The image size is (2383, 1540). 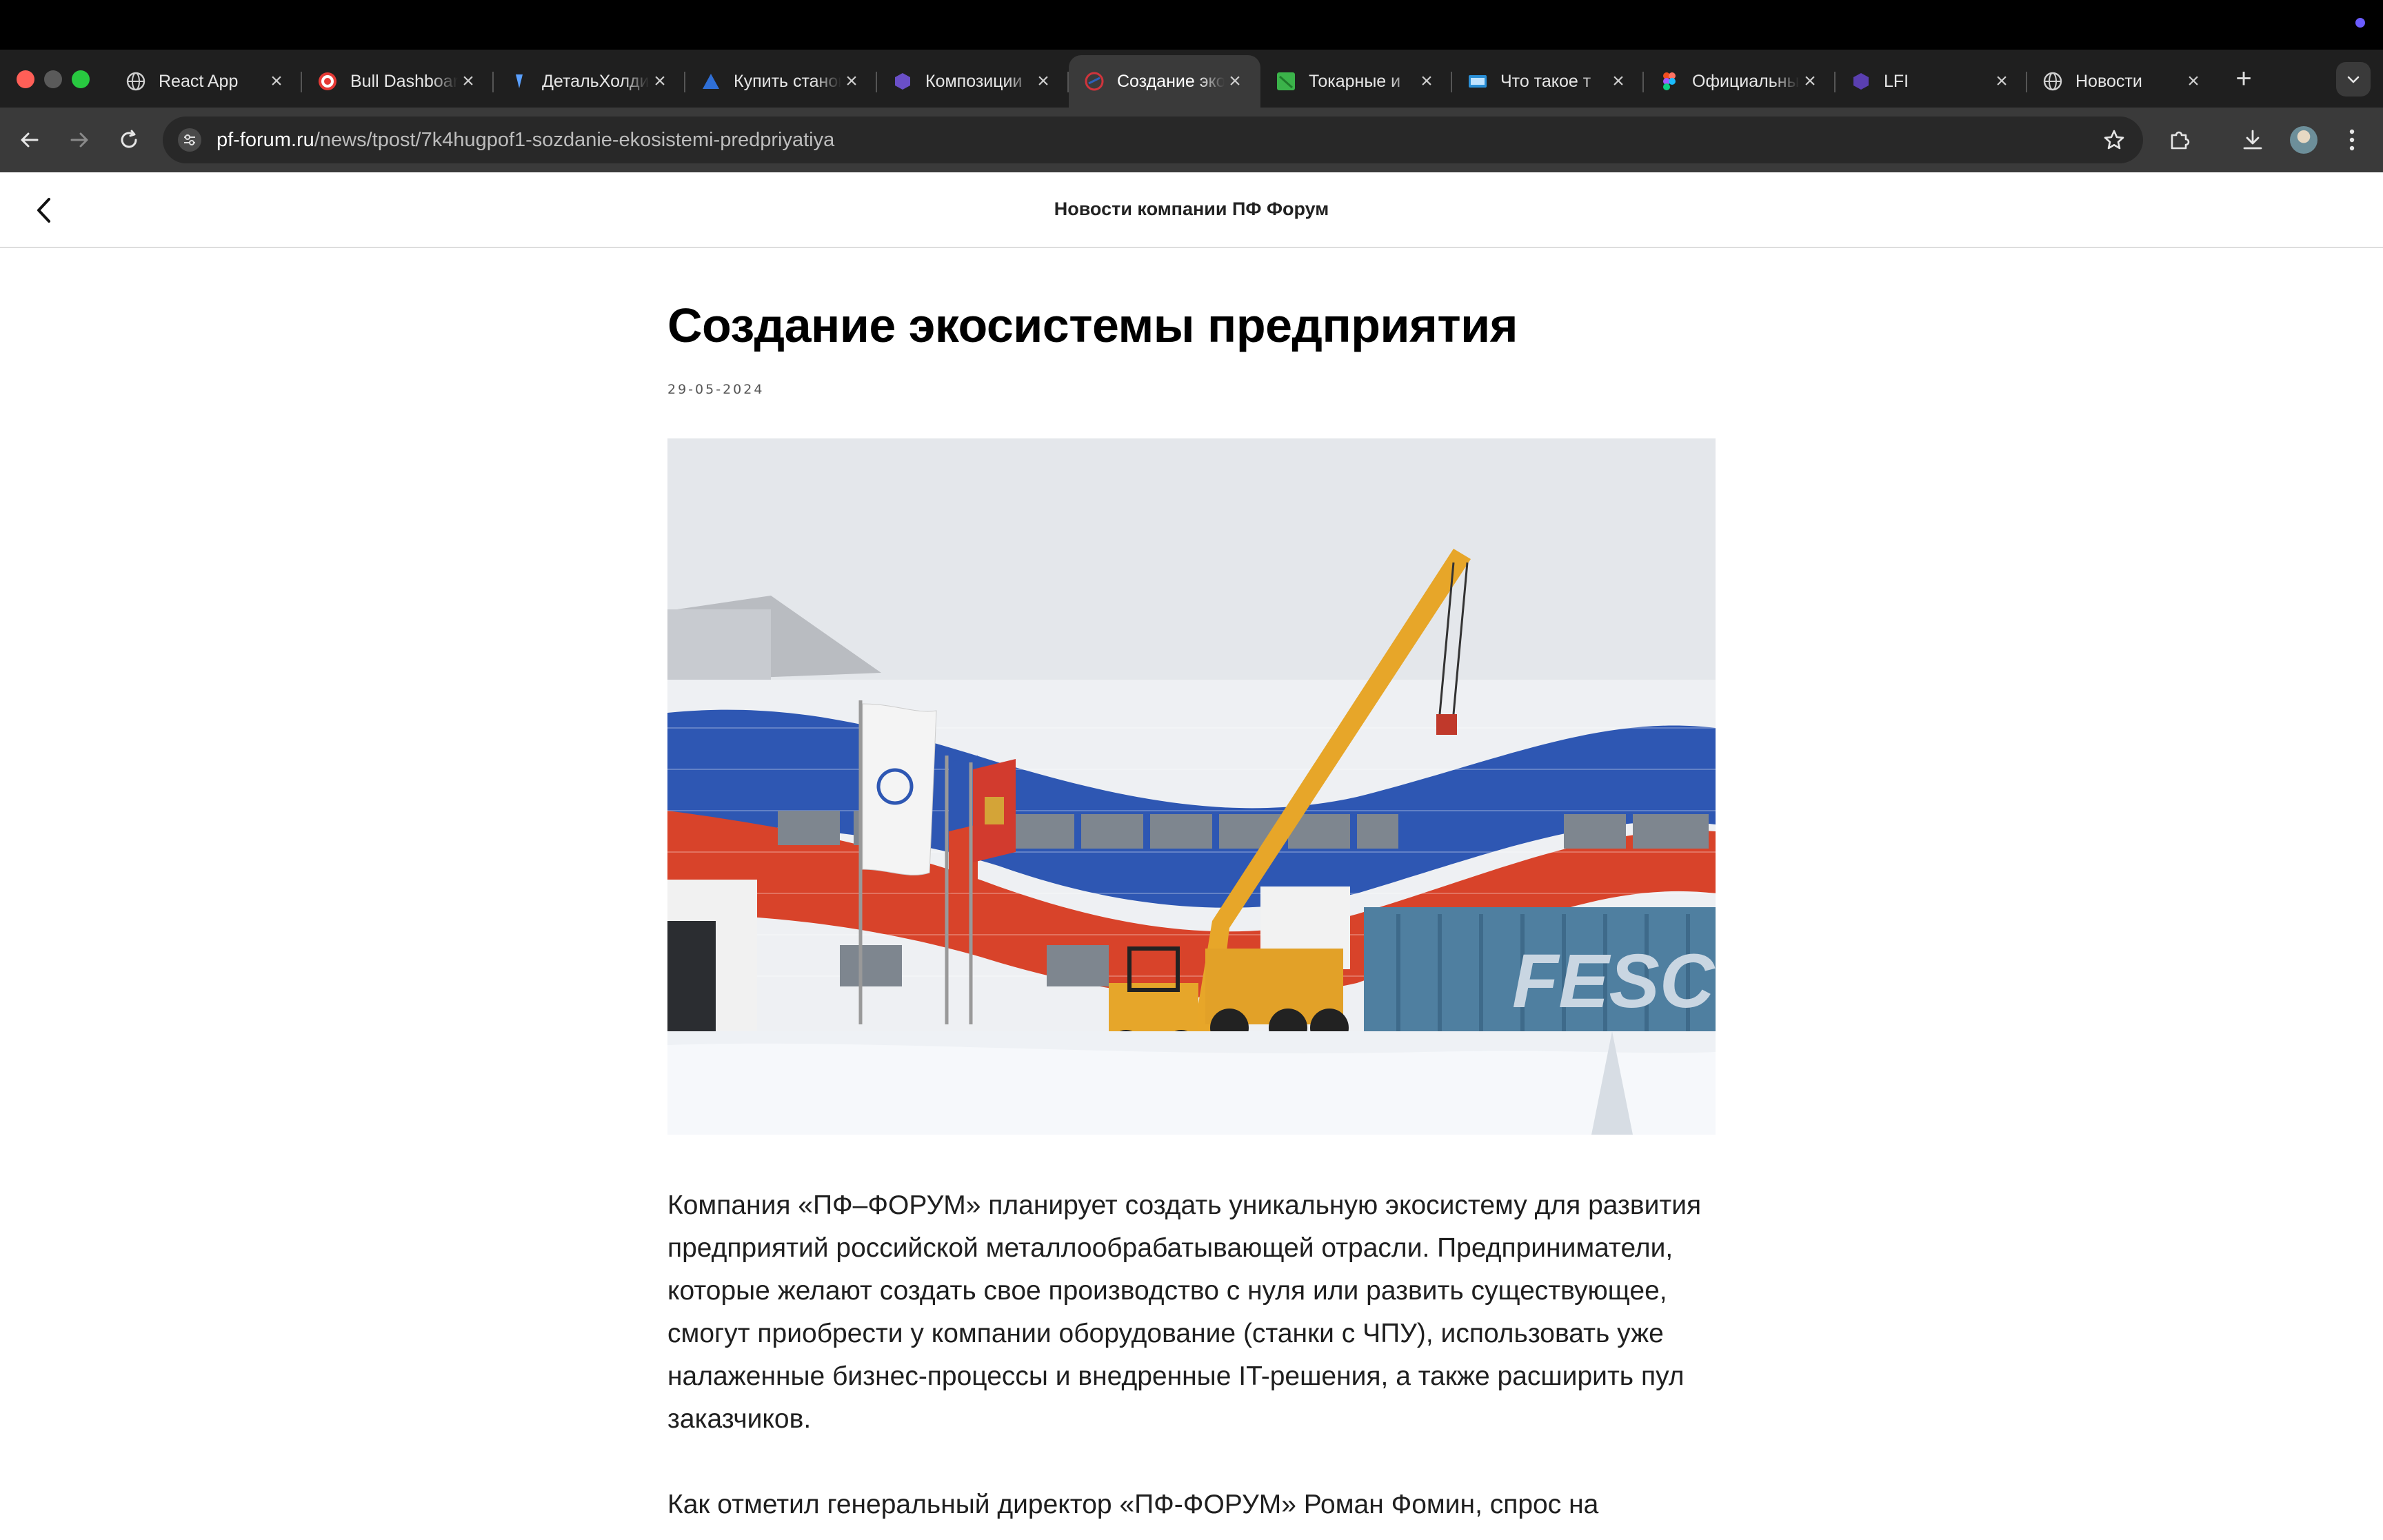 I want to click on arrow-left-icon, so click(x=30, y=140).